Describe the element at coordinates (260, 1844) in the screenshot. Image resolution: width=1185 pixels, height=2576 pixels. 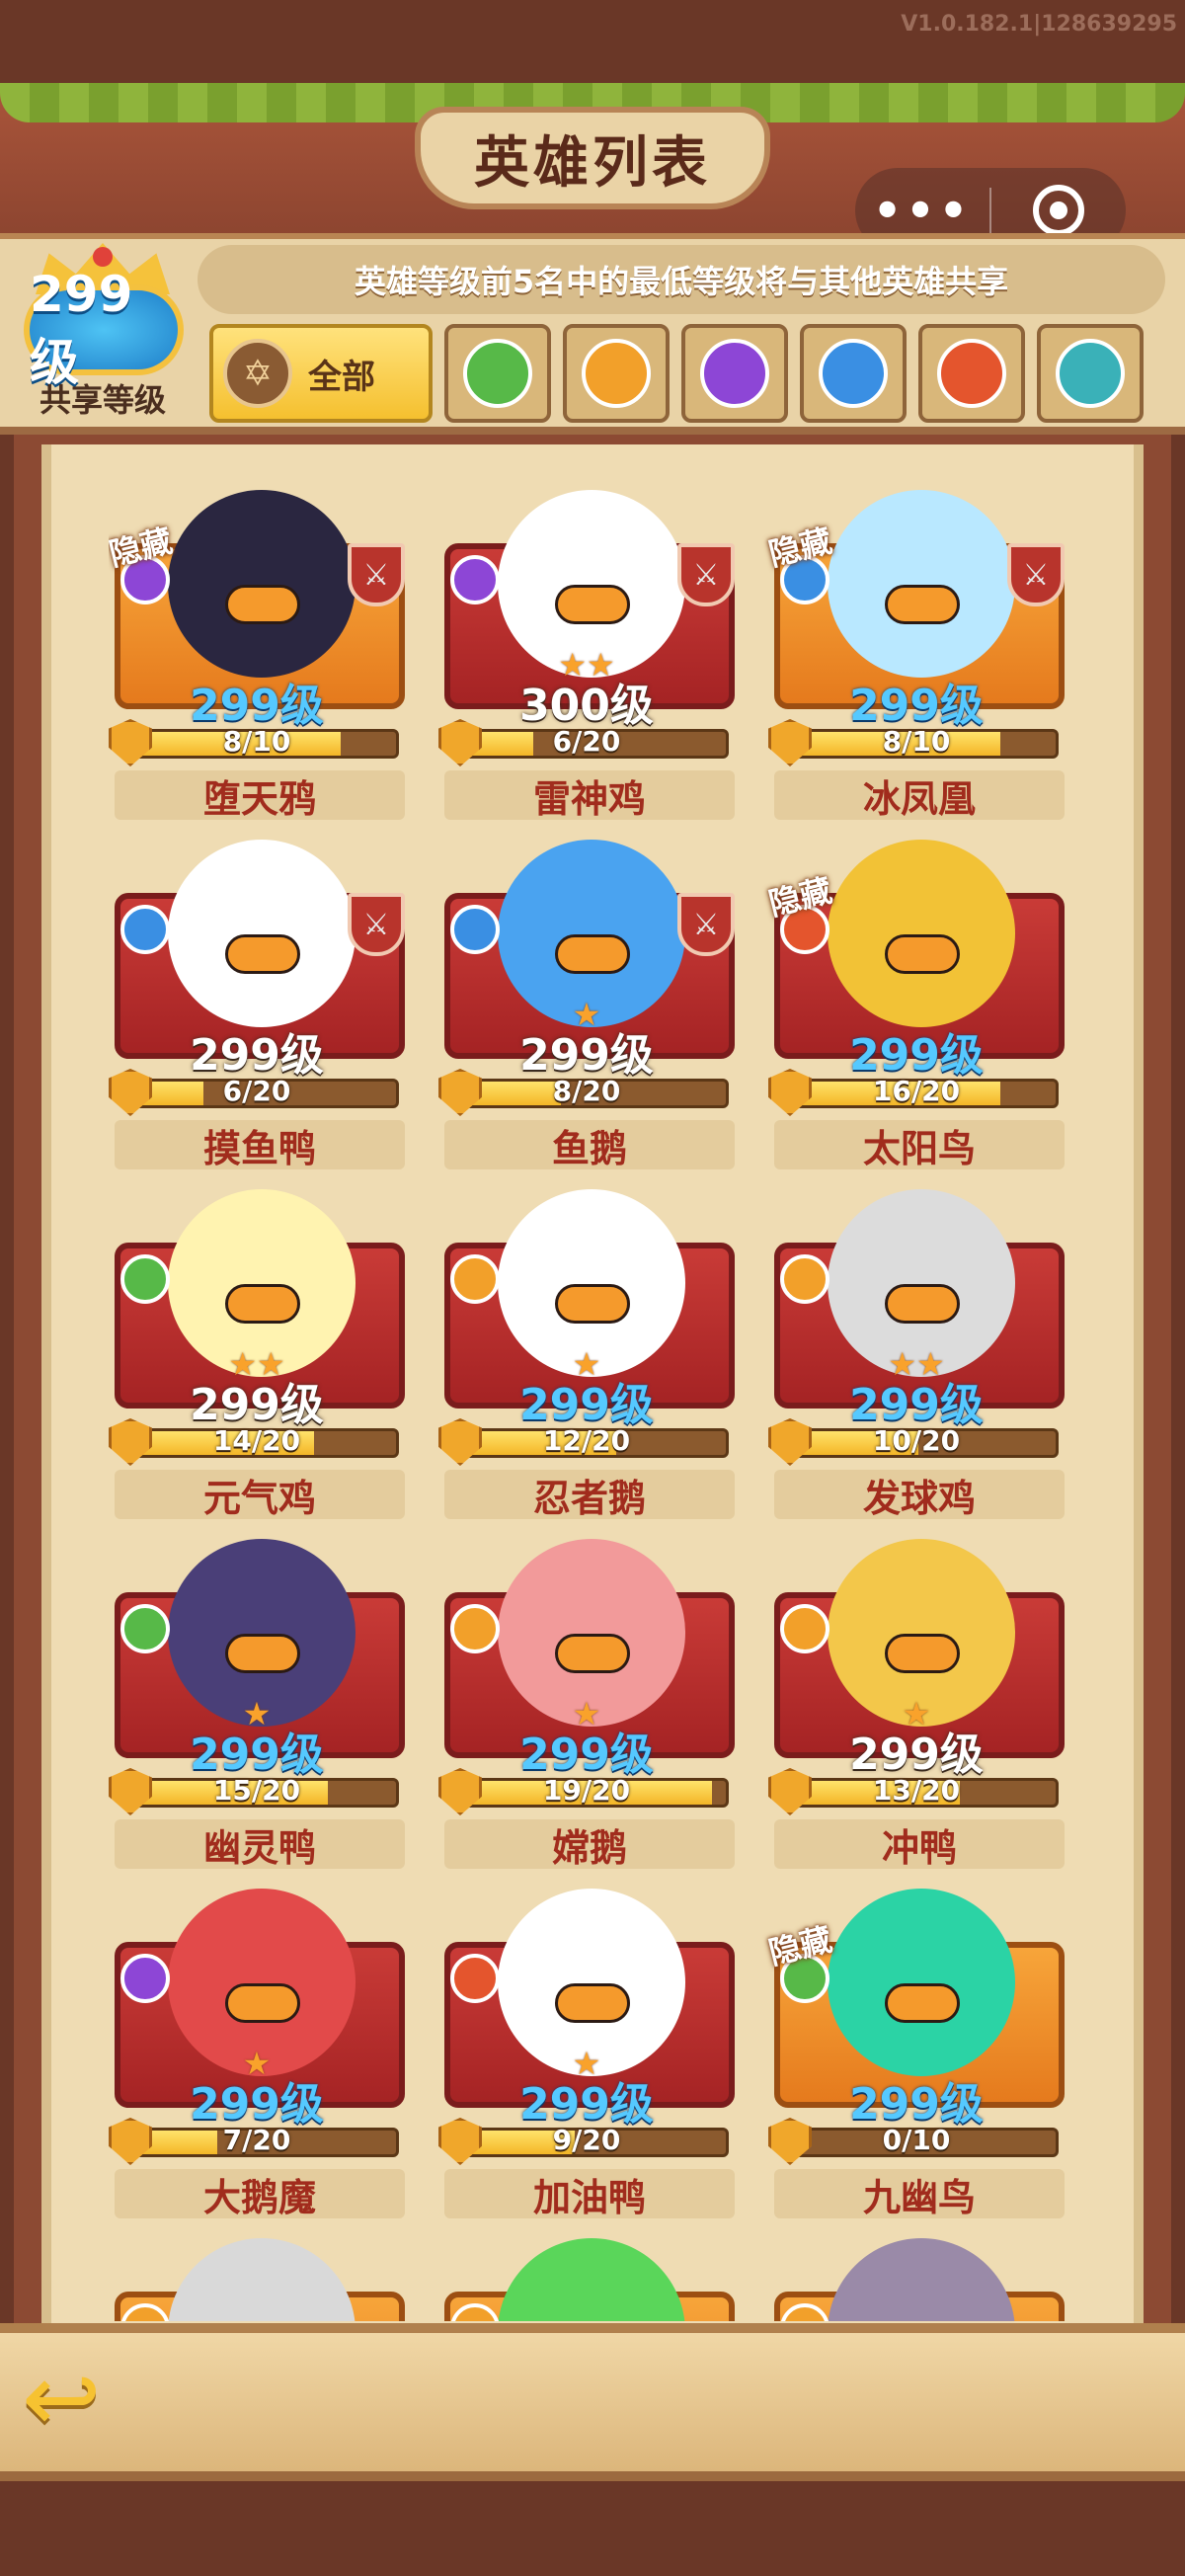
I see `hero-name: 幽灵鸭` at that location.